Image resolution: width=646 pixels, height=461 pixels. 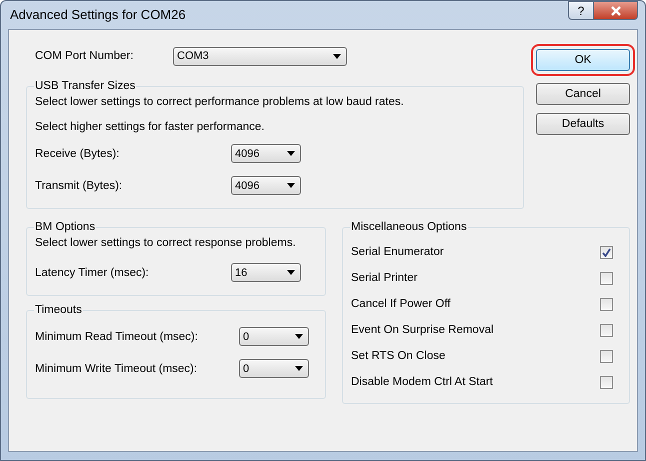 I want to click on help-button: ?, so click(x=581, y=10).